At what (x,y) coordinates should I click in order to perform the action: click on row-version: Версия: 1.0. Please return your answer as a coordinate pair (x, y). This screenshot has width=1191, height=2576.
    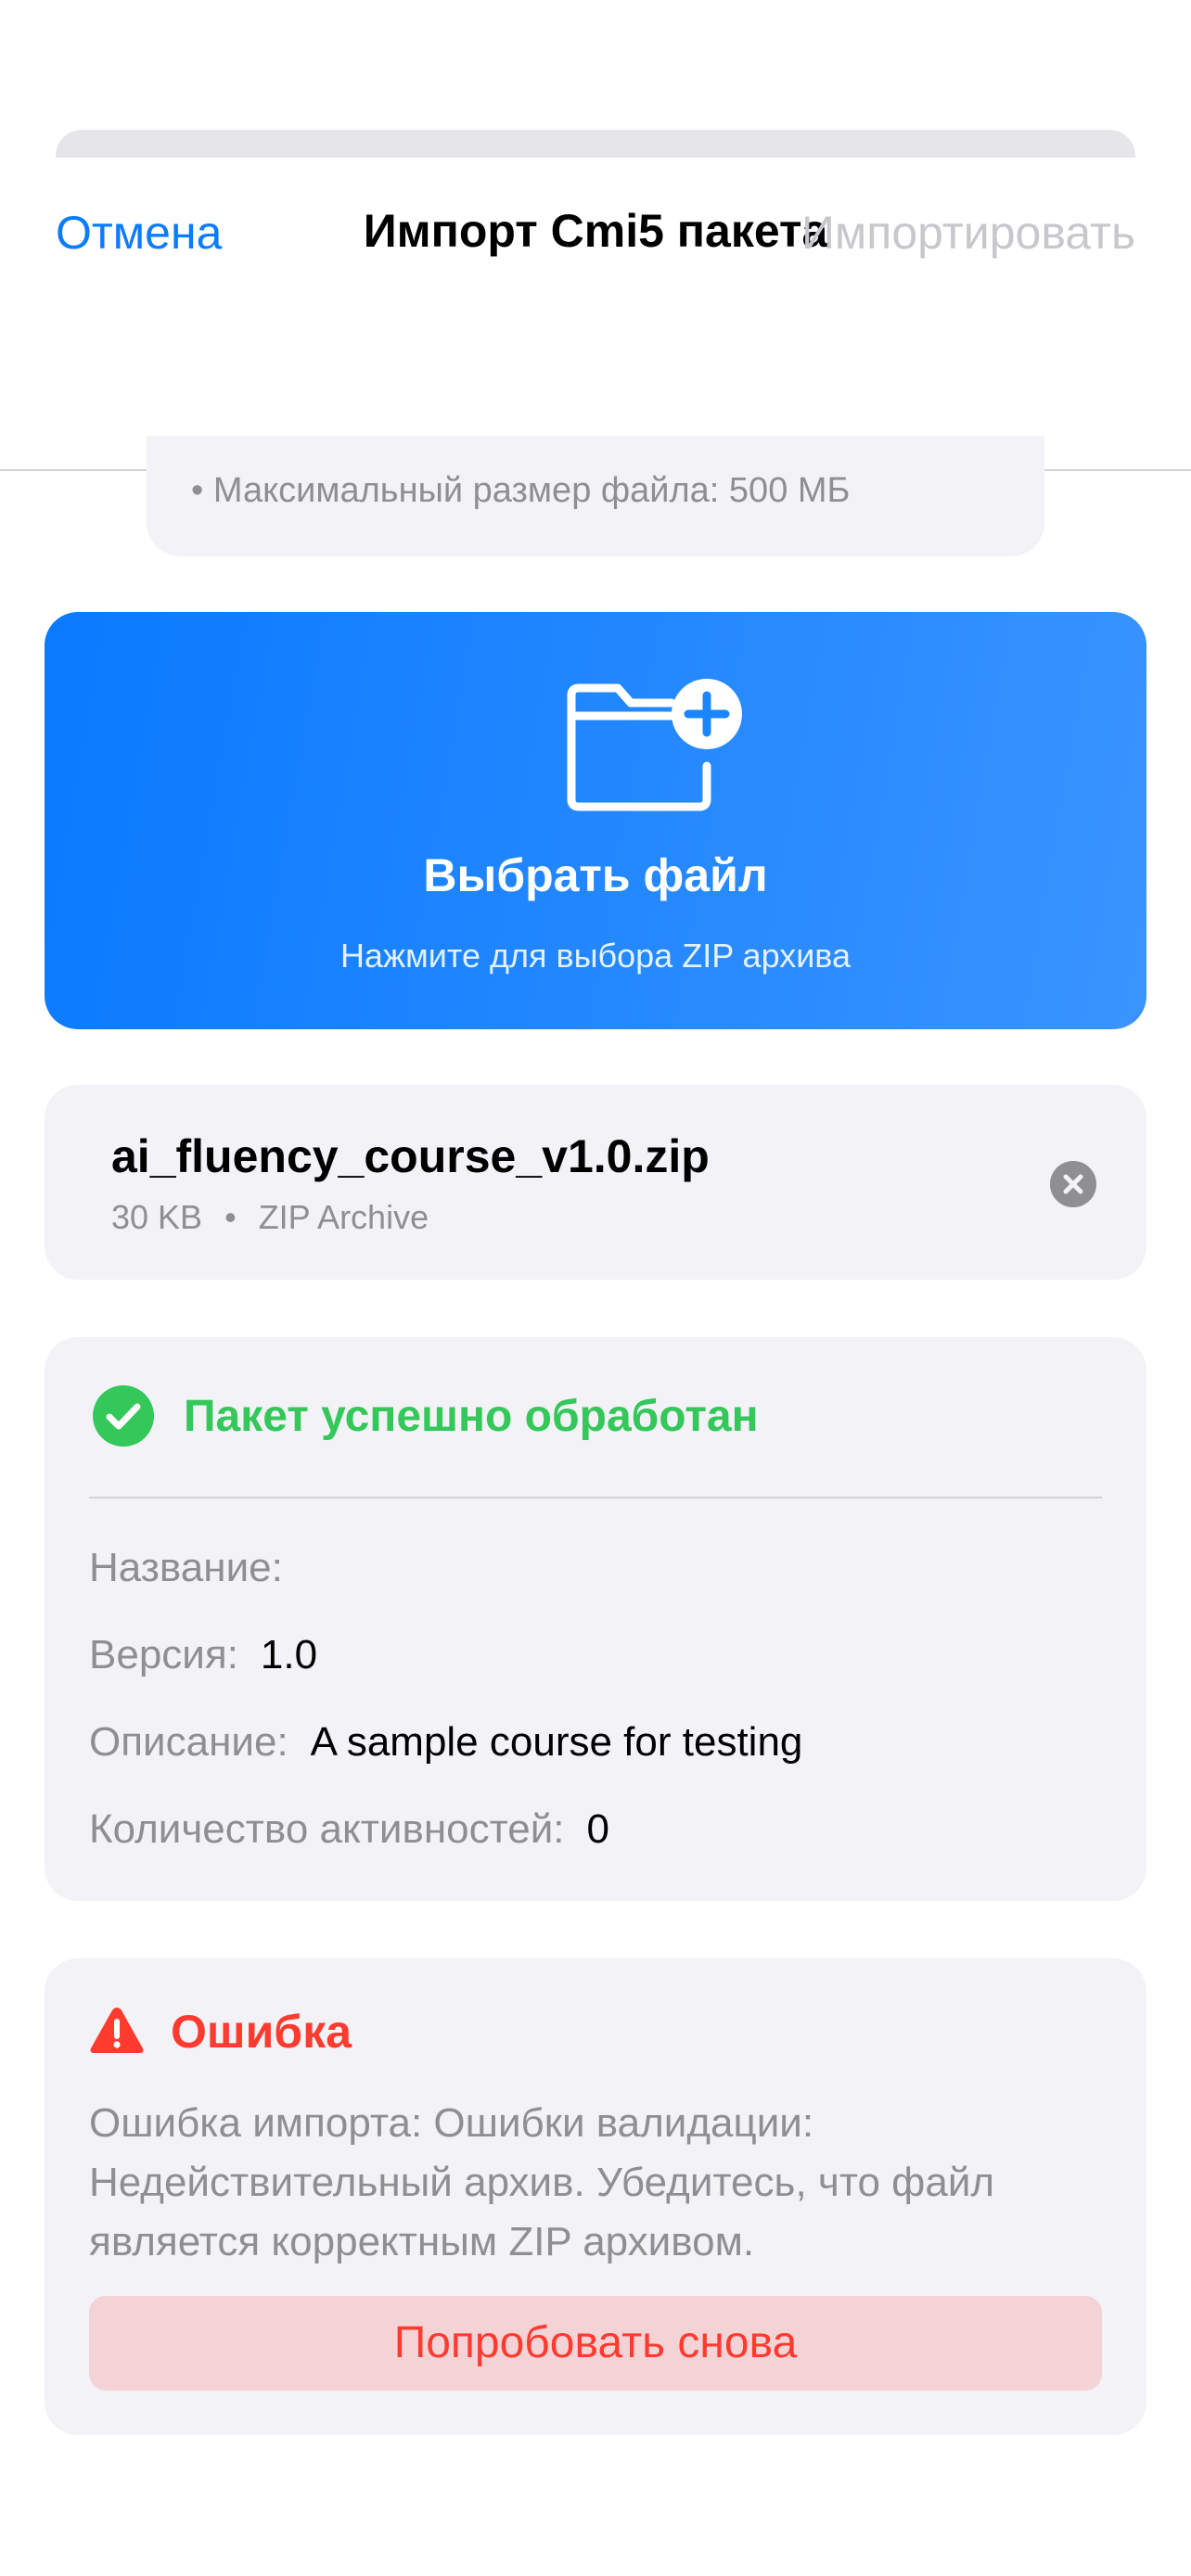
    Looking at the image, I should click on (203, 1655).